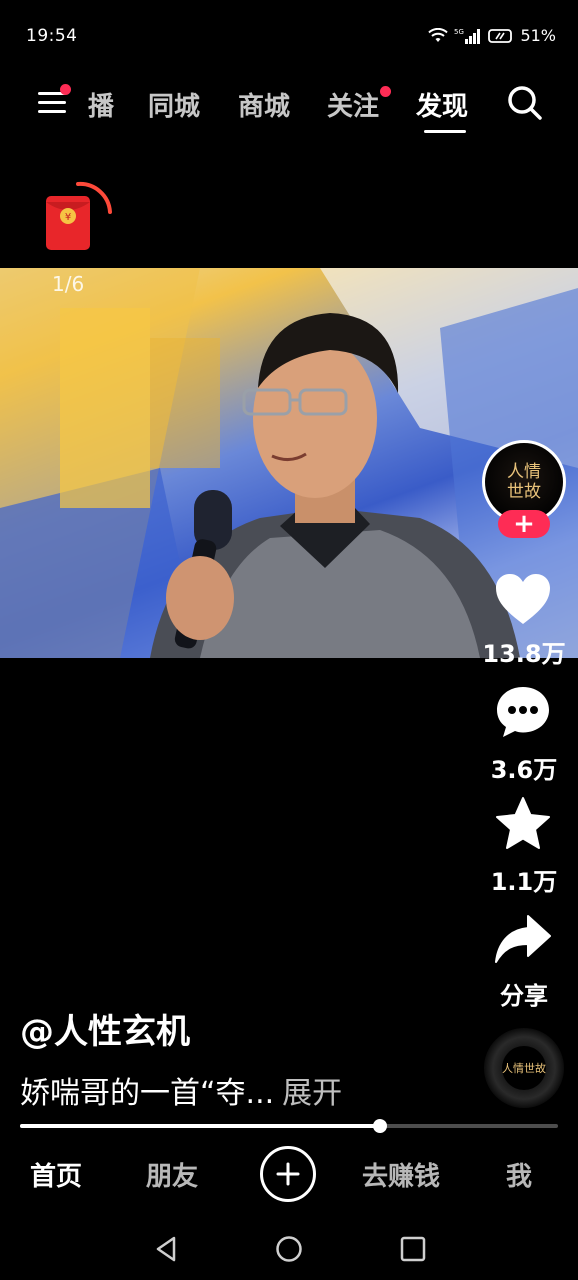  What do you see at coordinates (401, 1174) in the screenshot?
I see `tab-earn: 去赚钱` at bounding box center [401, 1174].